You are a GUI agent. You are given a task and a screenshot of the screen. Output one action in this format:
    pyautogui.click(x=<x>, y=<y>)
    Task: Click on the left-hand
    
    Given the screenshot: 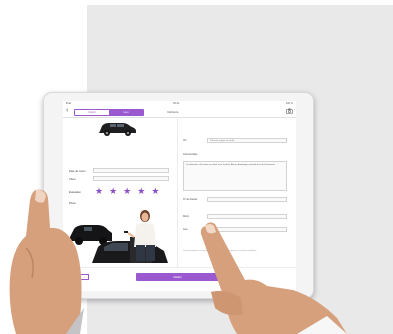 What is the action you would take?
    pyautogui.click(x=46, y=261)
    